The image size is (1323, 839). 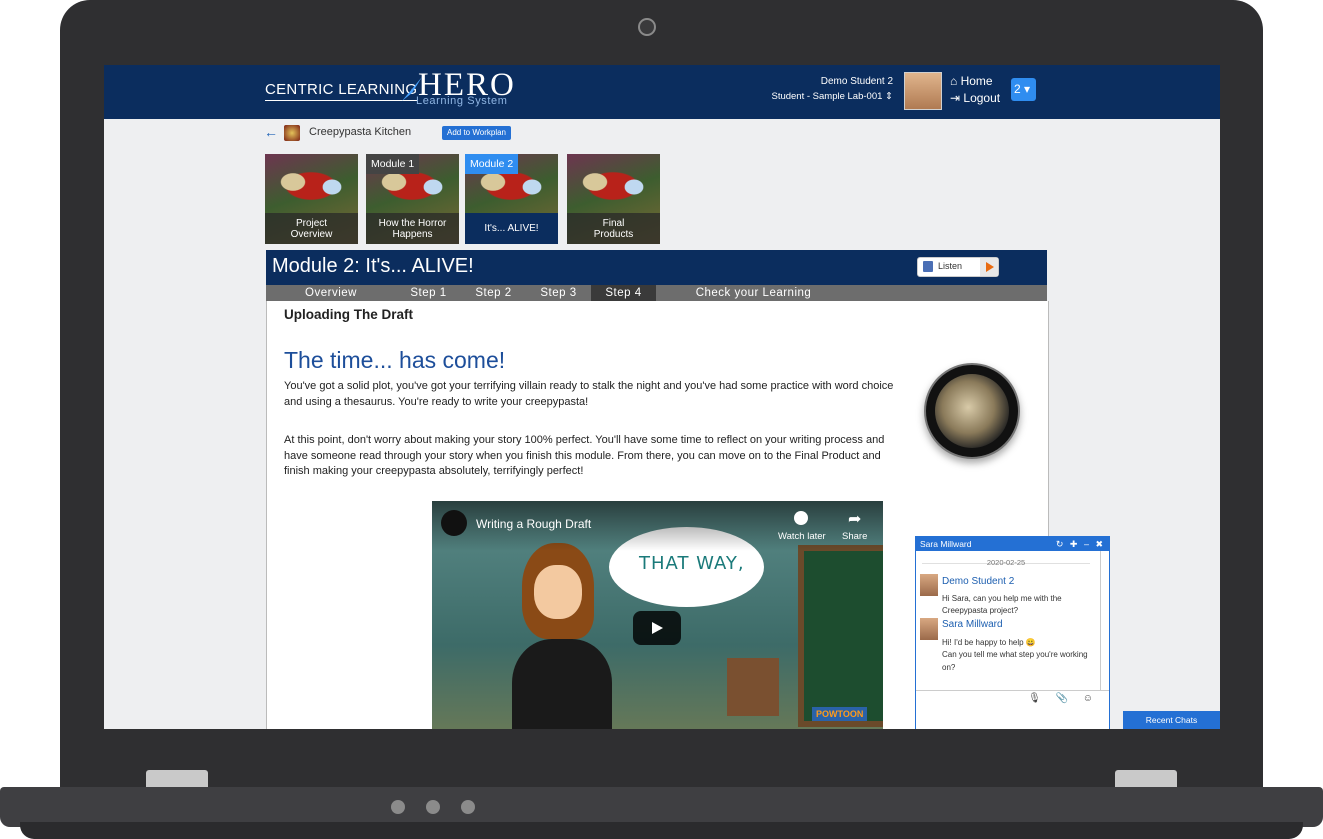 I want to click on tile-label: It's... ALIVE!, so click(x=511, y=228).